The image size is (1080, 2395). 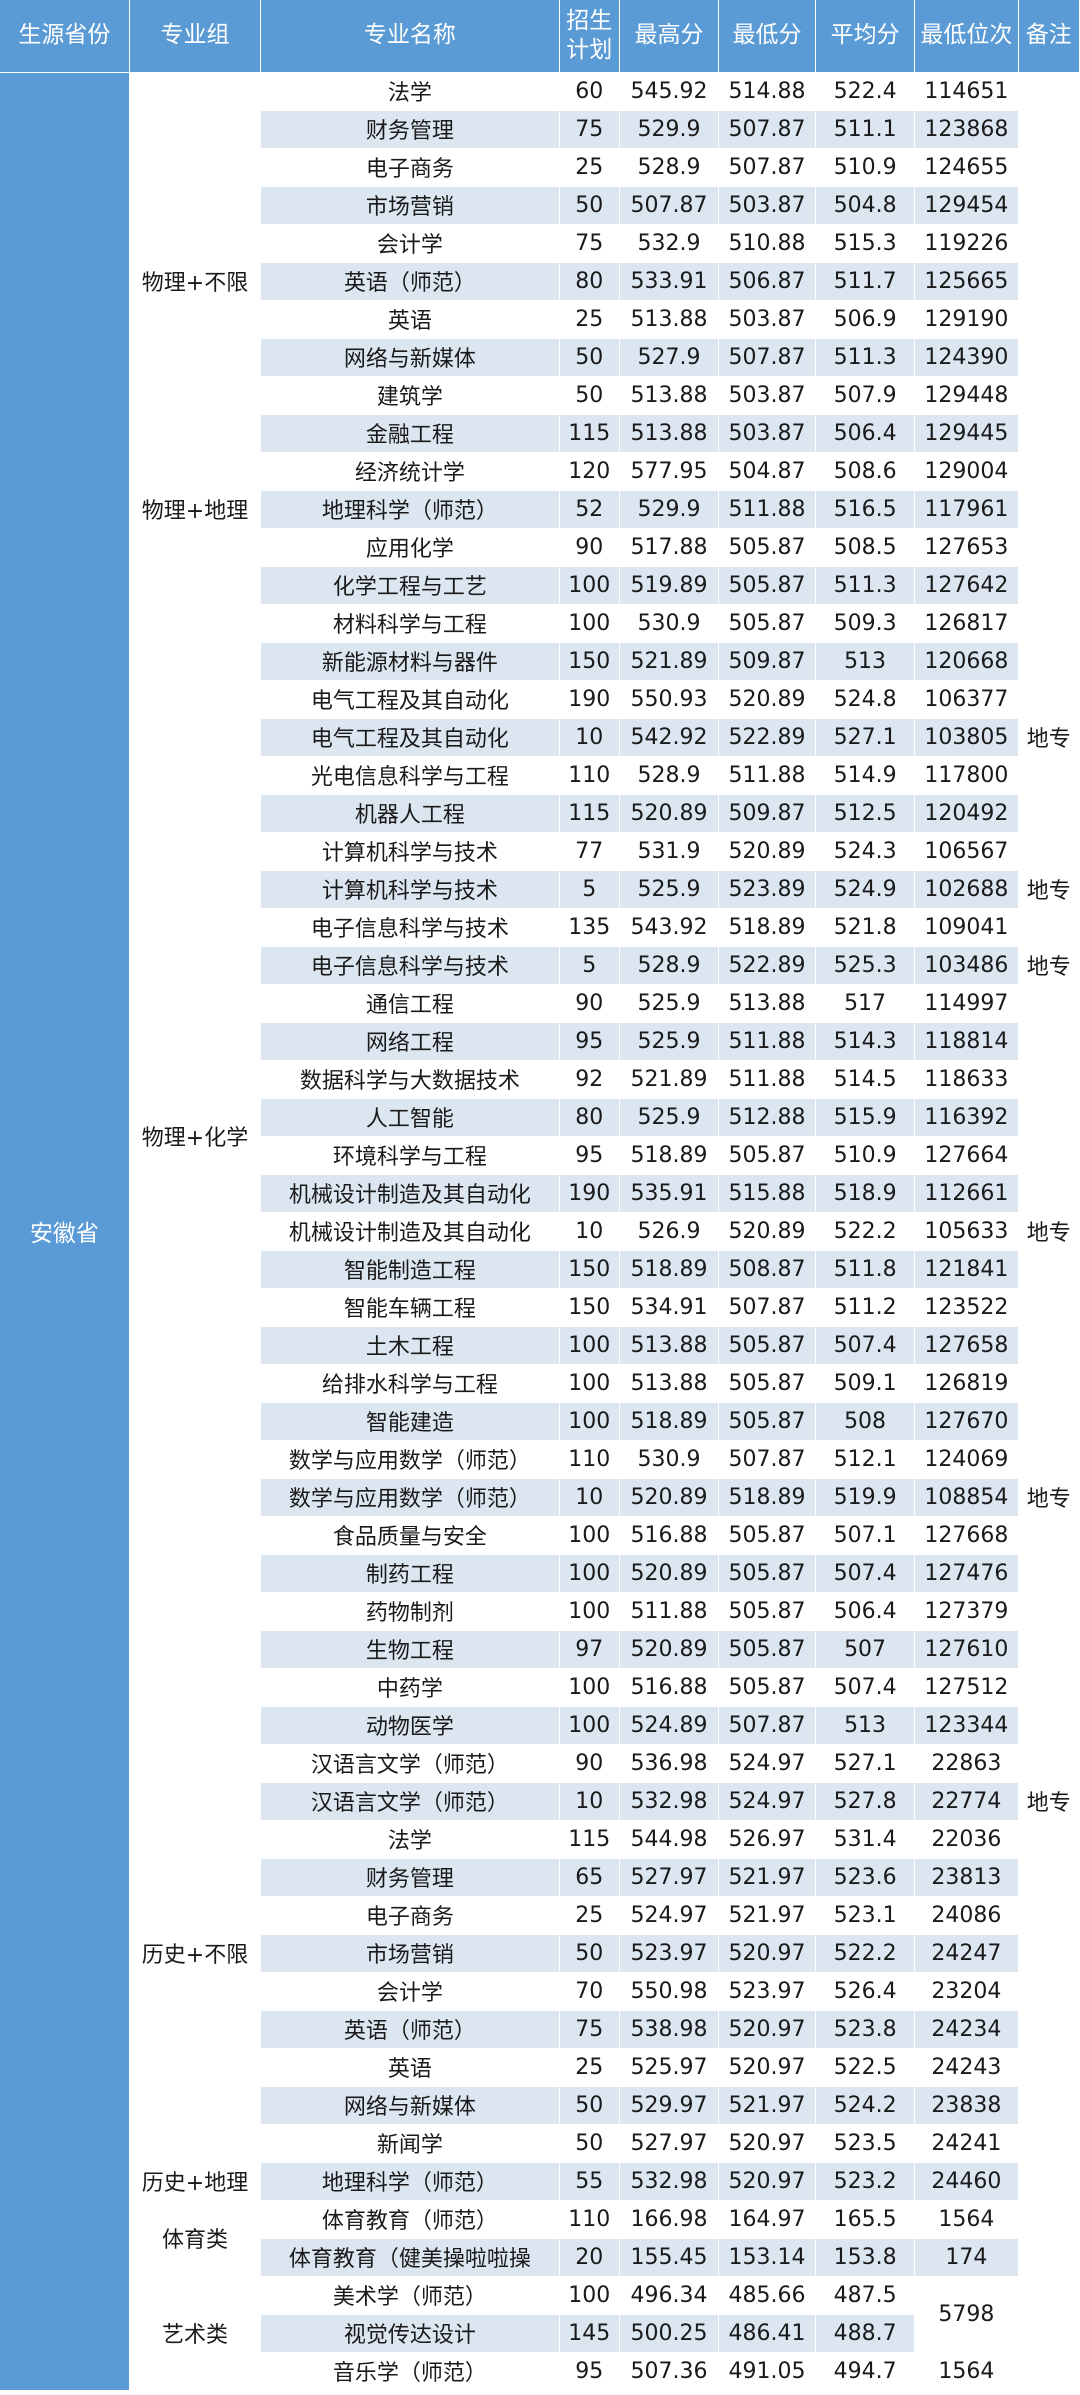 I want to click on max-score-cell: 518.89, so click(x=669, y=1269).